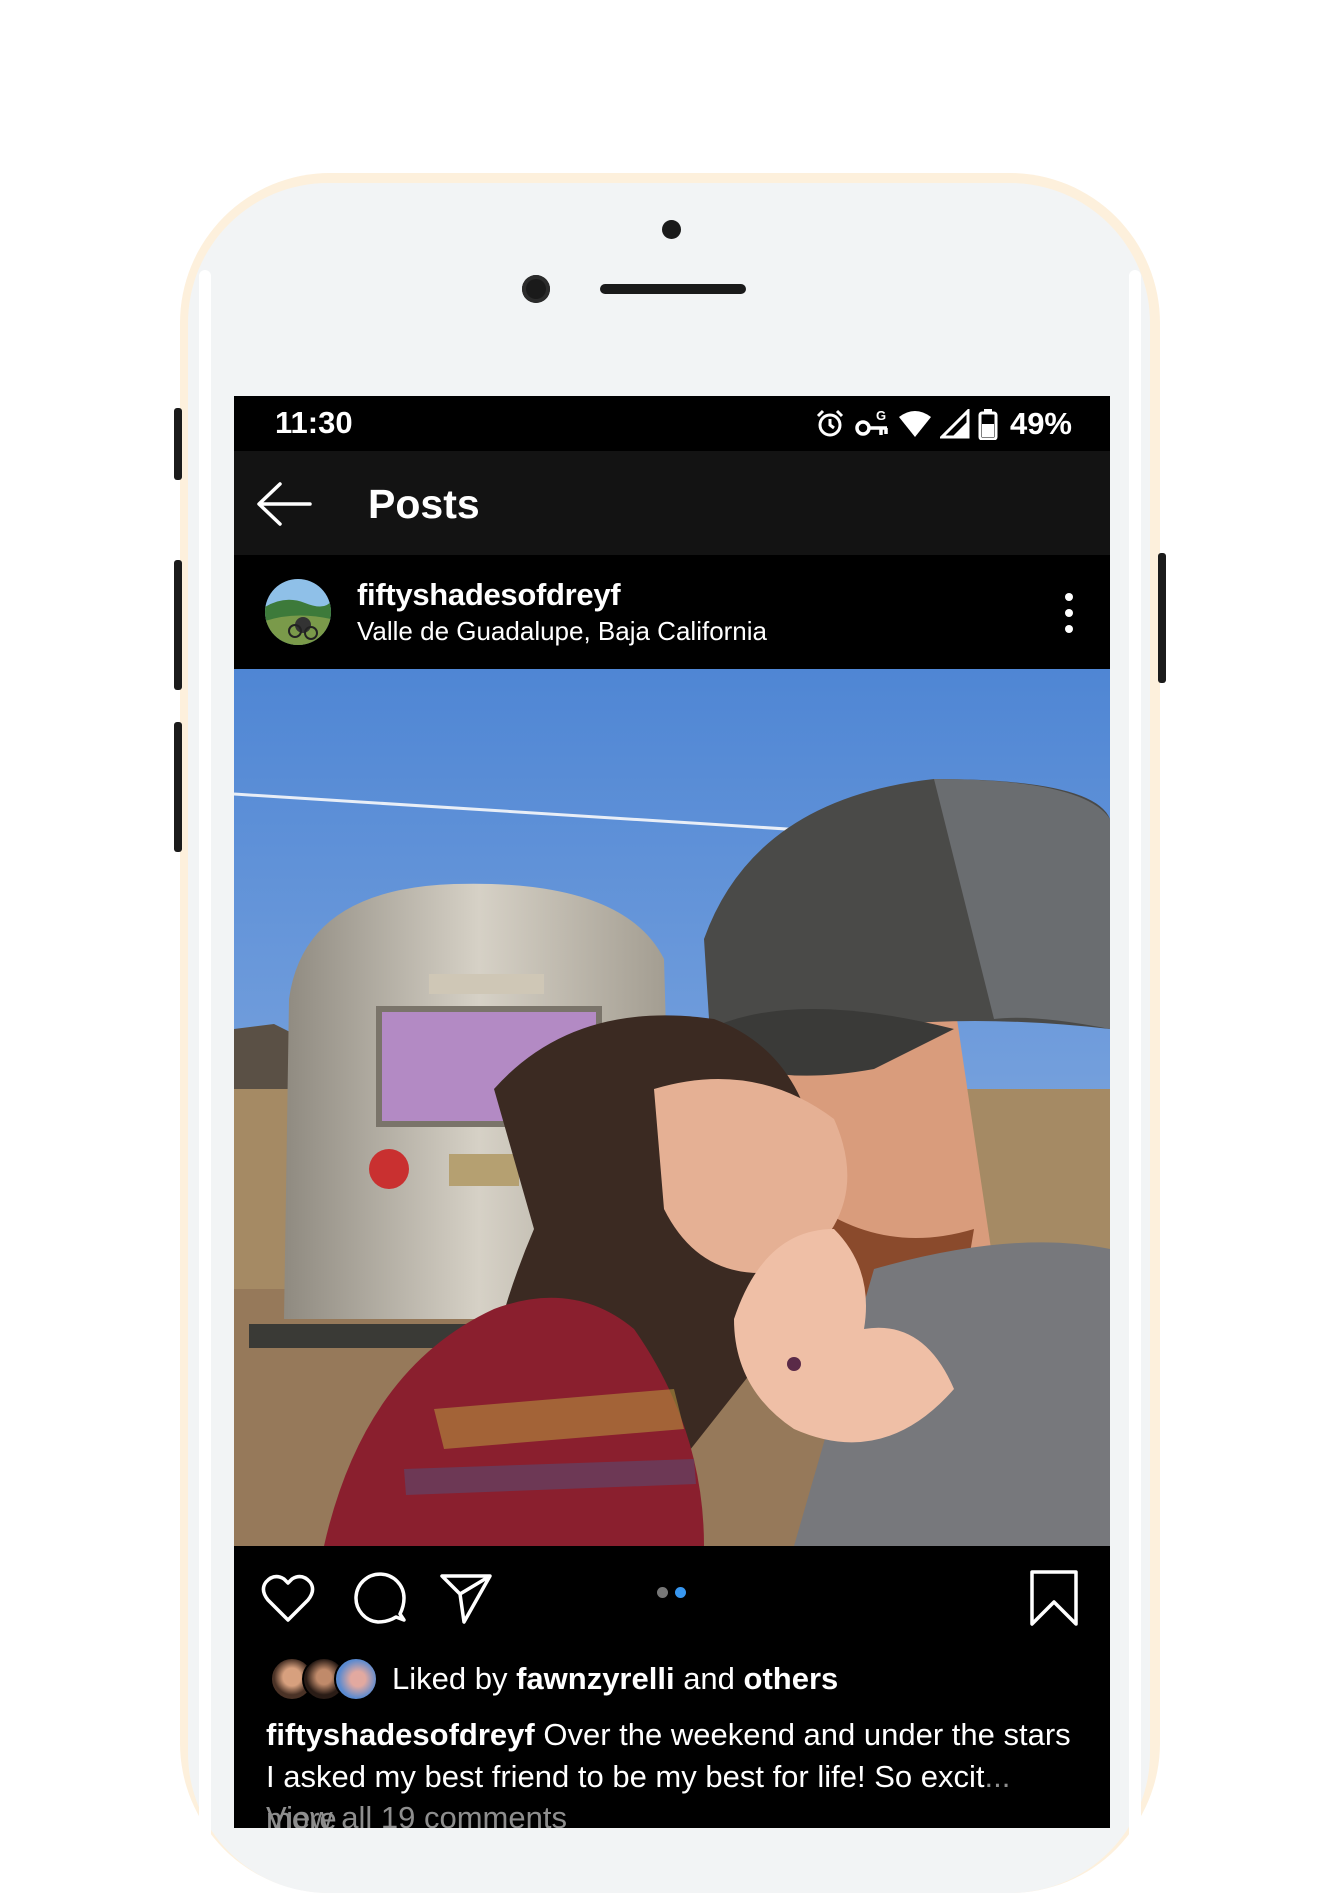  Describe the element at coordinates (671, 1592) in the screenshot. I see `carousel-indicator` at that location.